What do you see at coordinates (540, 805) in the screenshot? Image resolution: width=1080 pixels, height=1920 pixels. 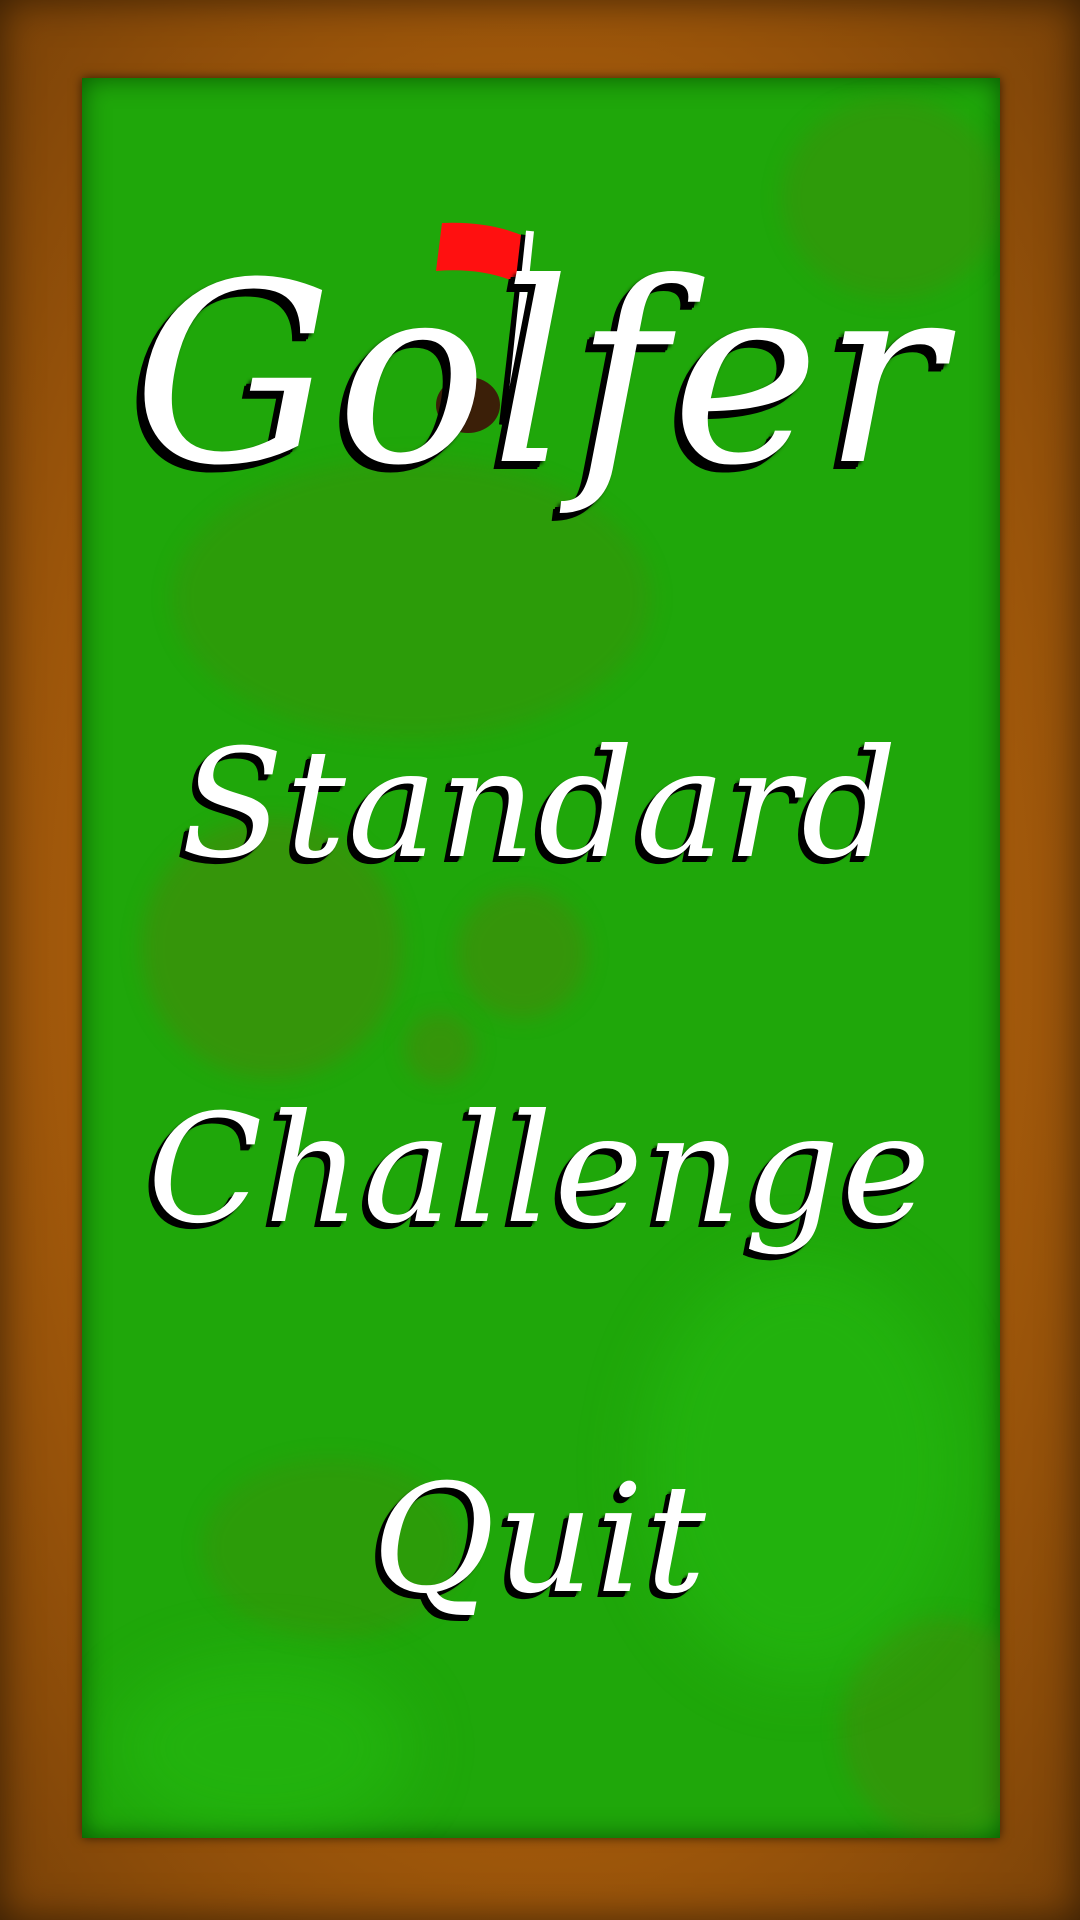 I see `standard-button: Standard` at bounding box center [540, 805].